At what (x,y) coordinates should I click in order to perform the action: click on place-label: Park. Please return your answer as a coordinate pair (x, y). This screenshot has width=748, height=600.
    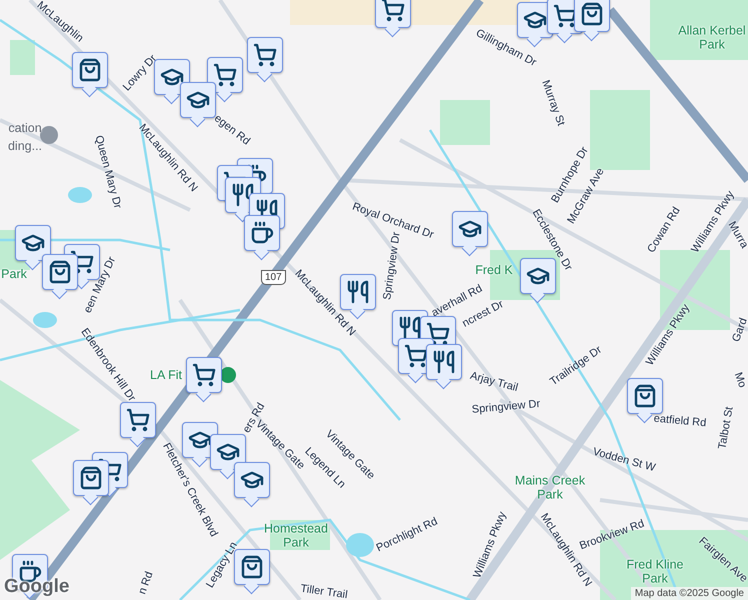
    Looking at the image, I should click on (14, 275).